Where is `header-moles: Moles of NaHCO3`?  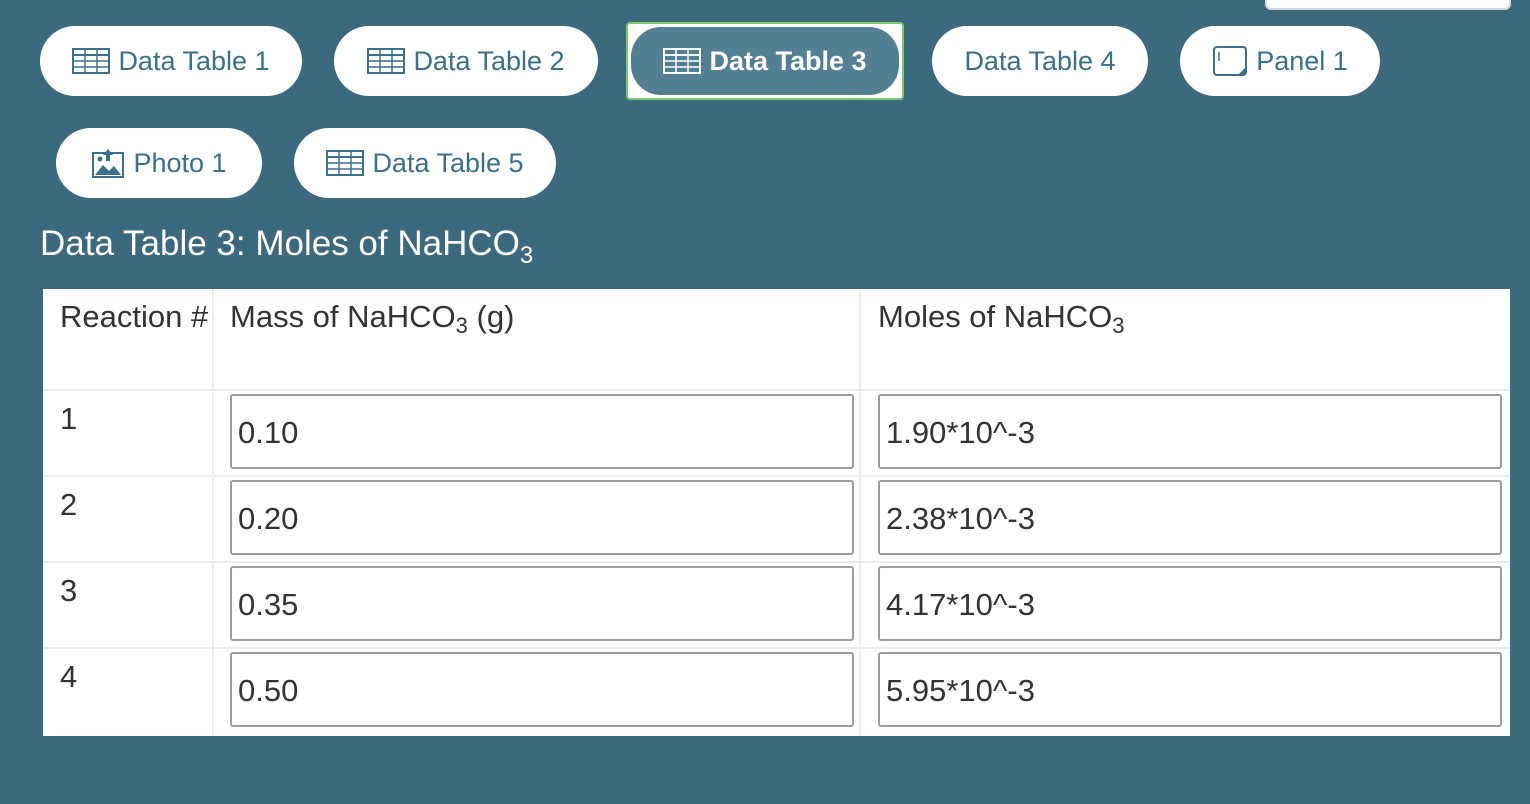
header-moles: Moles of NaHCO3 is located at coordinates (1001, 317).